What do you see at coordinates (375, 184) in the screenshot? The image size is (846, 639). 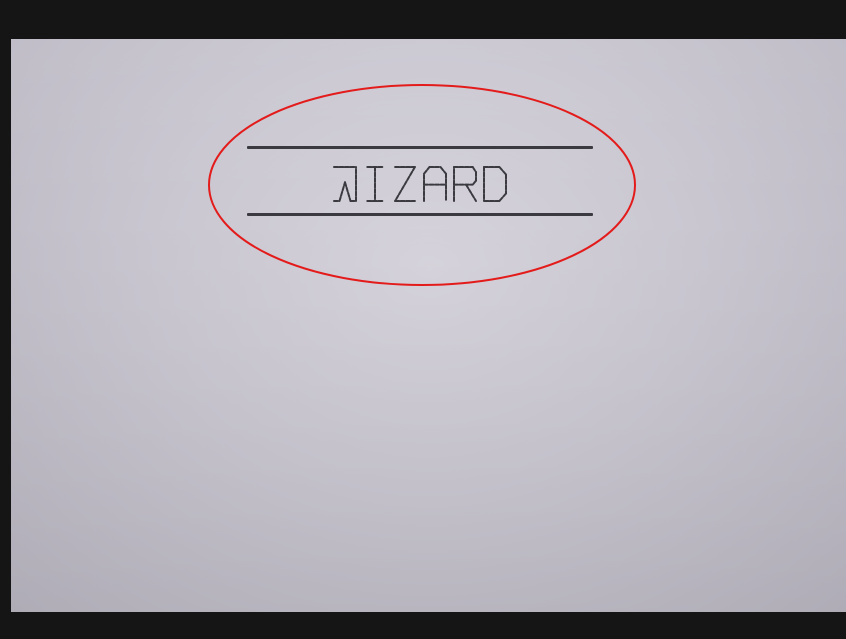 I see `segment-glyph-i` at bounding box center [375, 184].